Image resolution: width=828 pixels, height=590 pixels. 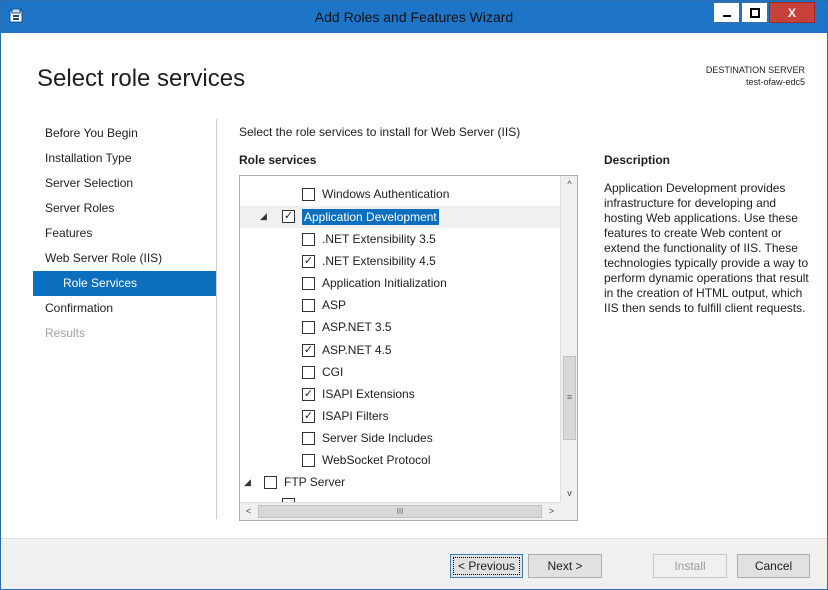 What do you see at coordinates (370, 217) in the screenshot?
I see `tree-item-label: Application Development` at bounding box center [370, 217].